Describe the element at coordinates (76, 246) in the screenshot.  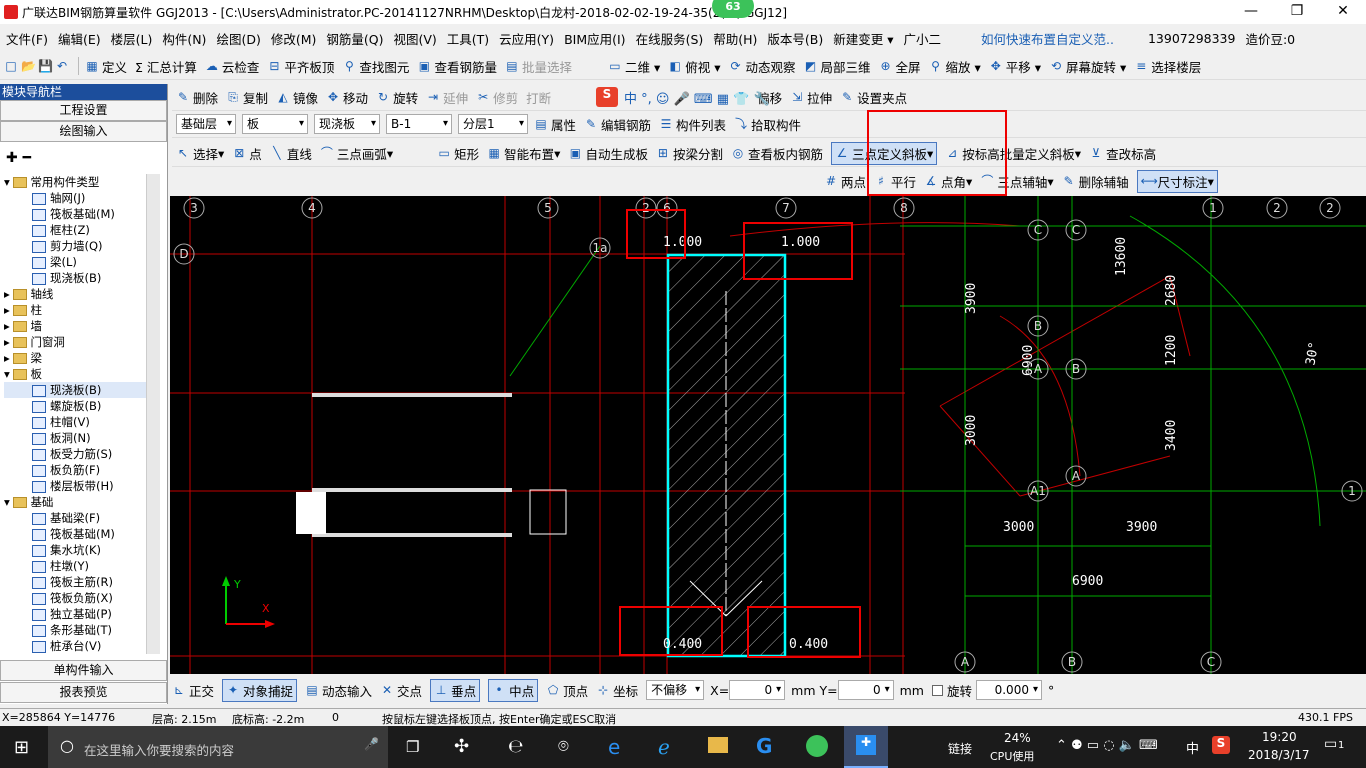
I see `tree-leaf: 剪力墙(Q)` at that location.